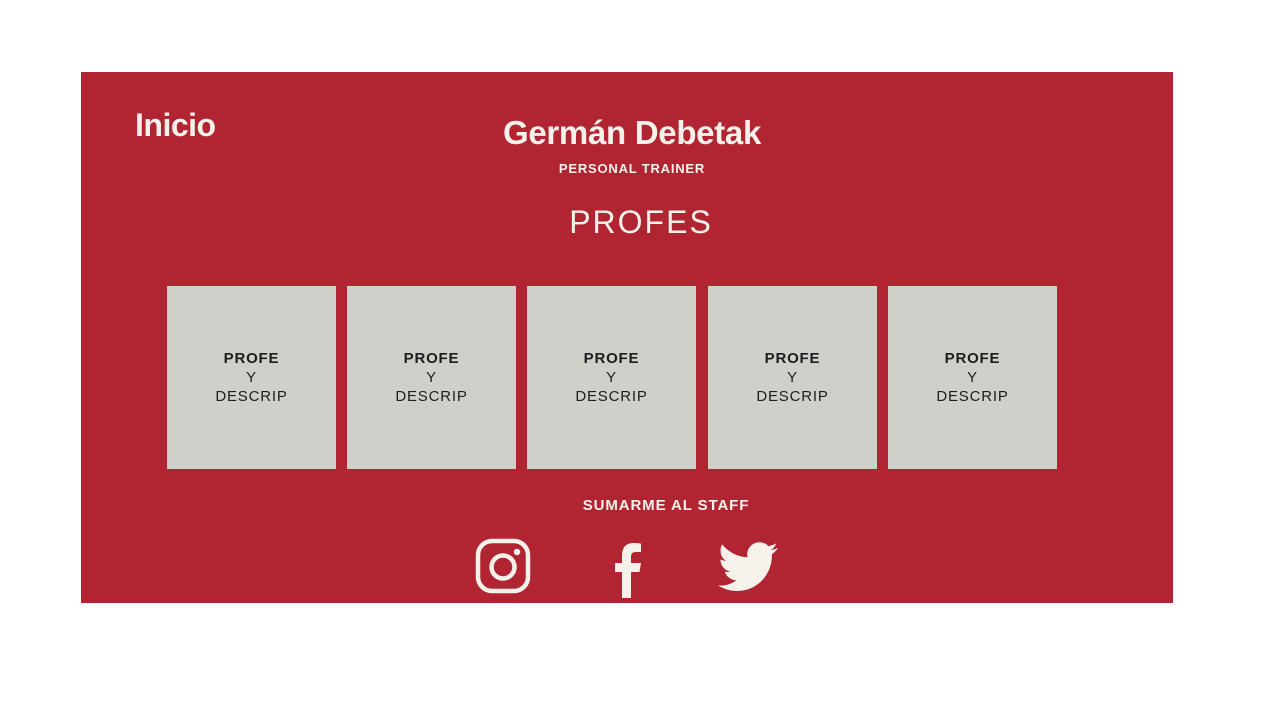 Image resolution: width=1280 pixels, height=720 pixels. I want to click on brand-block: Germán Debetak PERSONAL TRAINER, so click(632, 145).